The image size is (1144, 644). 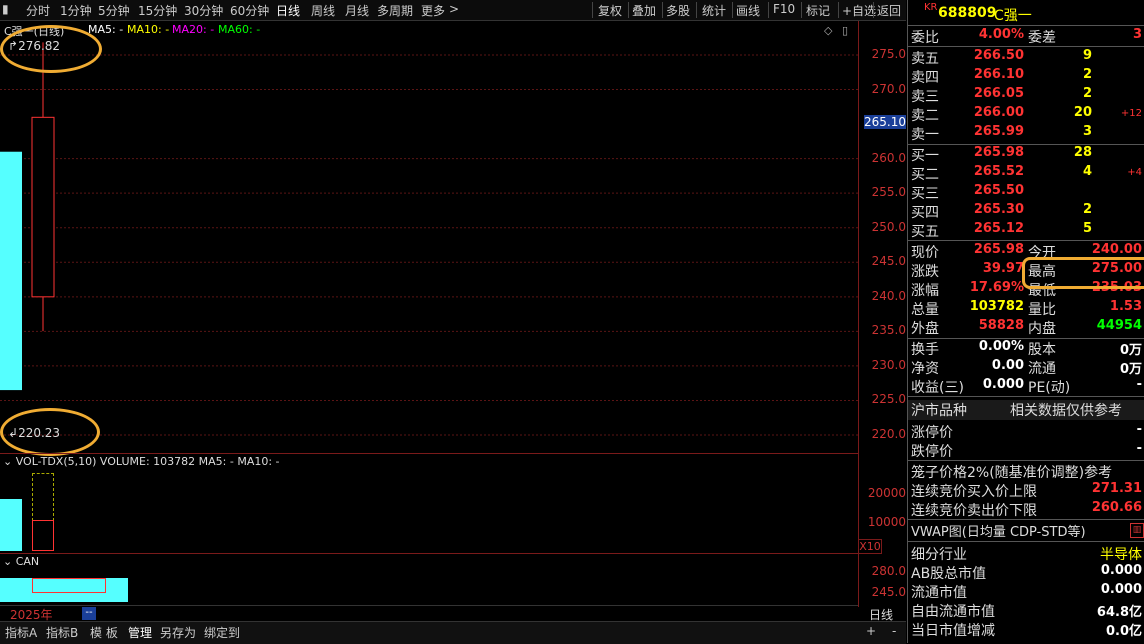 I want to click on stat-row: 收益(三) 0.000 PE(动) -, so click(x=1026, y=386).